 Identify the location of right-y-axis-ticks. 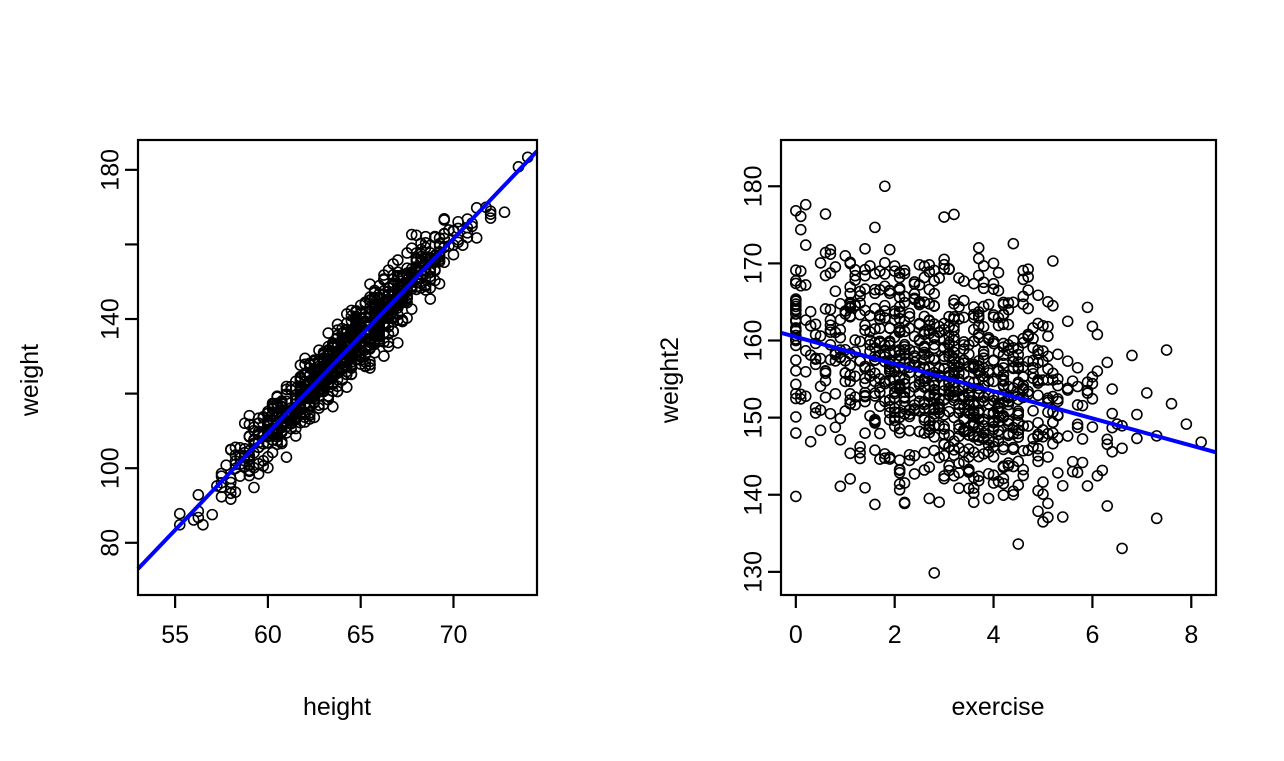
(774, 379).